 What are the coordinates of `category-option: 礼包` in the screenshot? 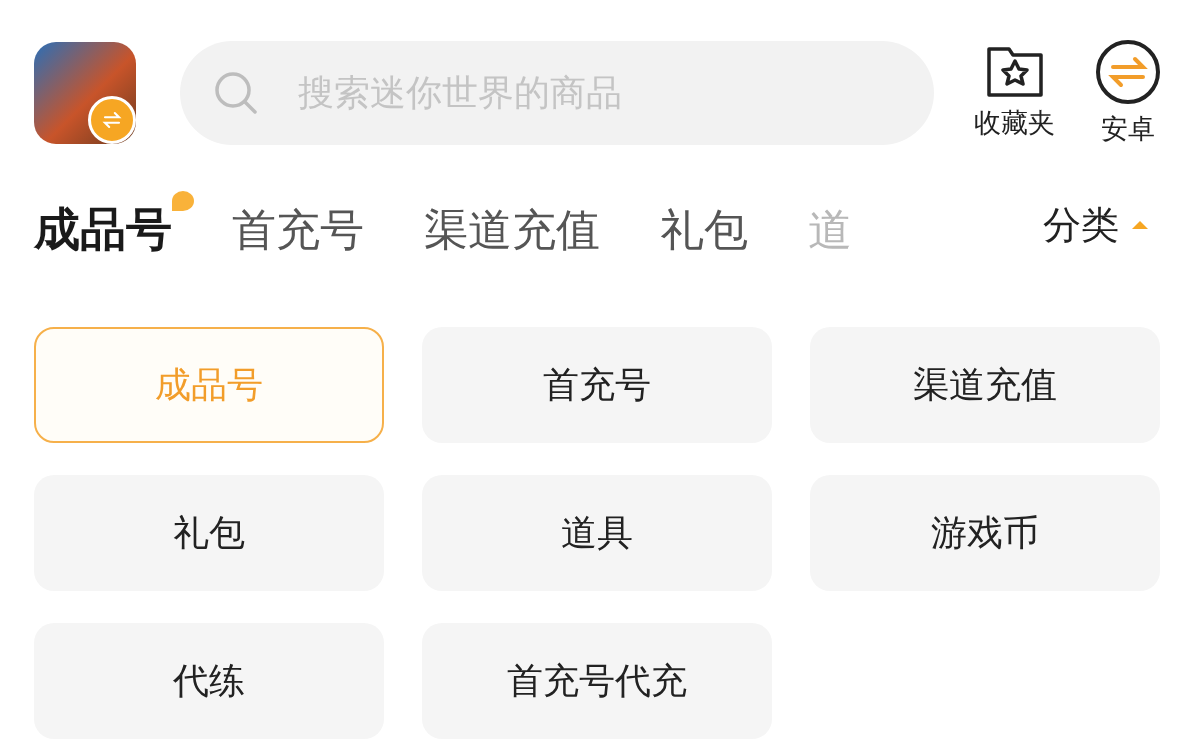 It's located at (209, 533).